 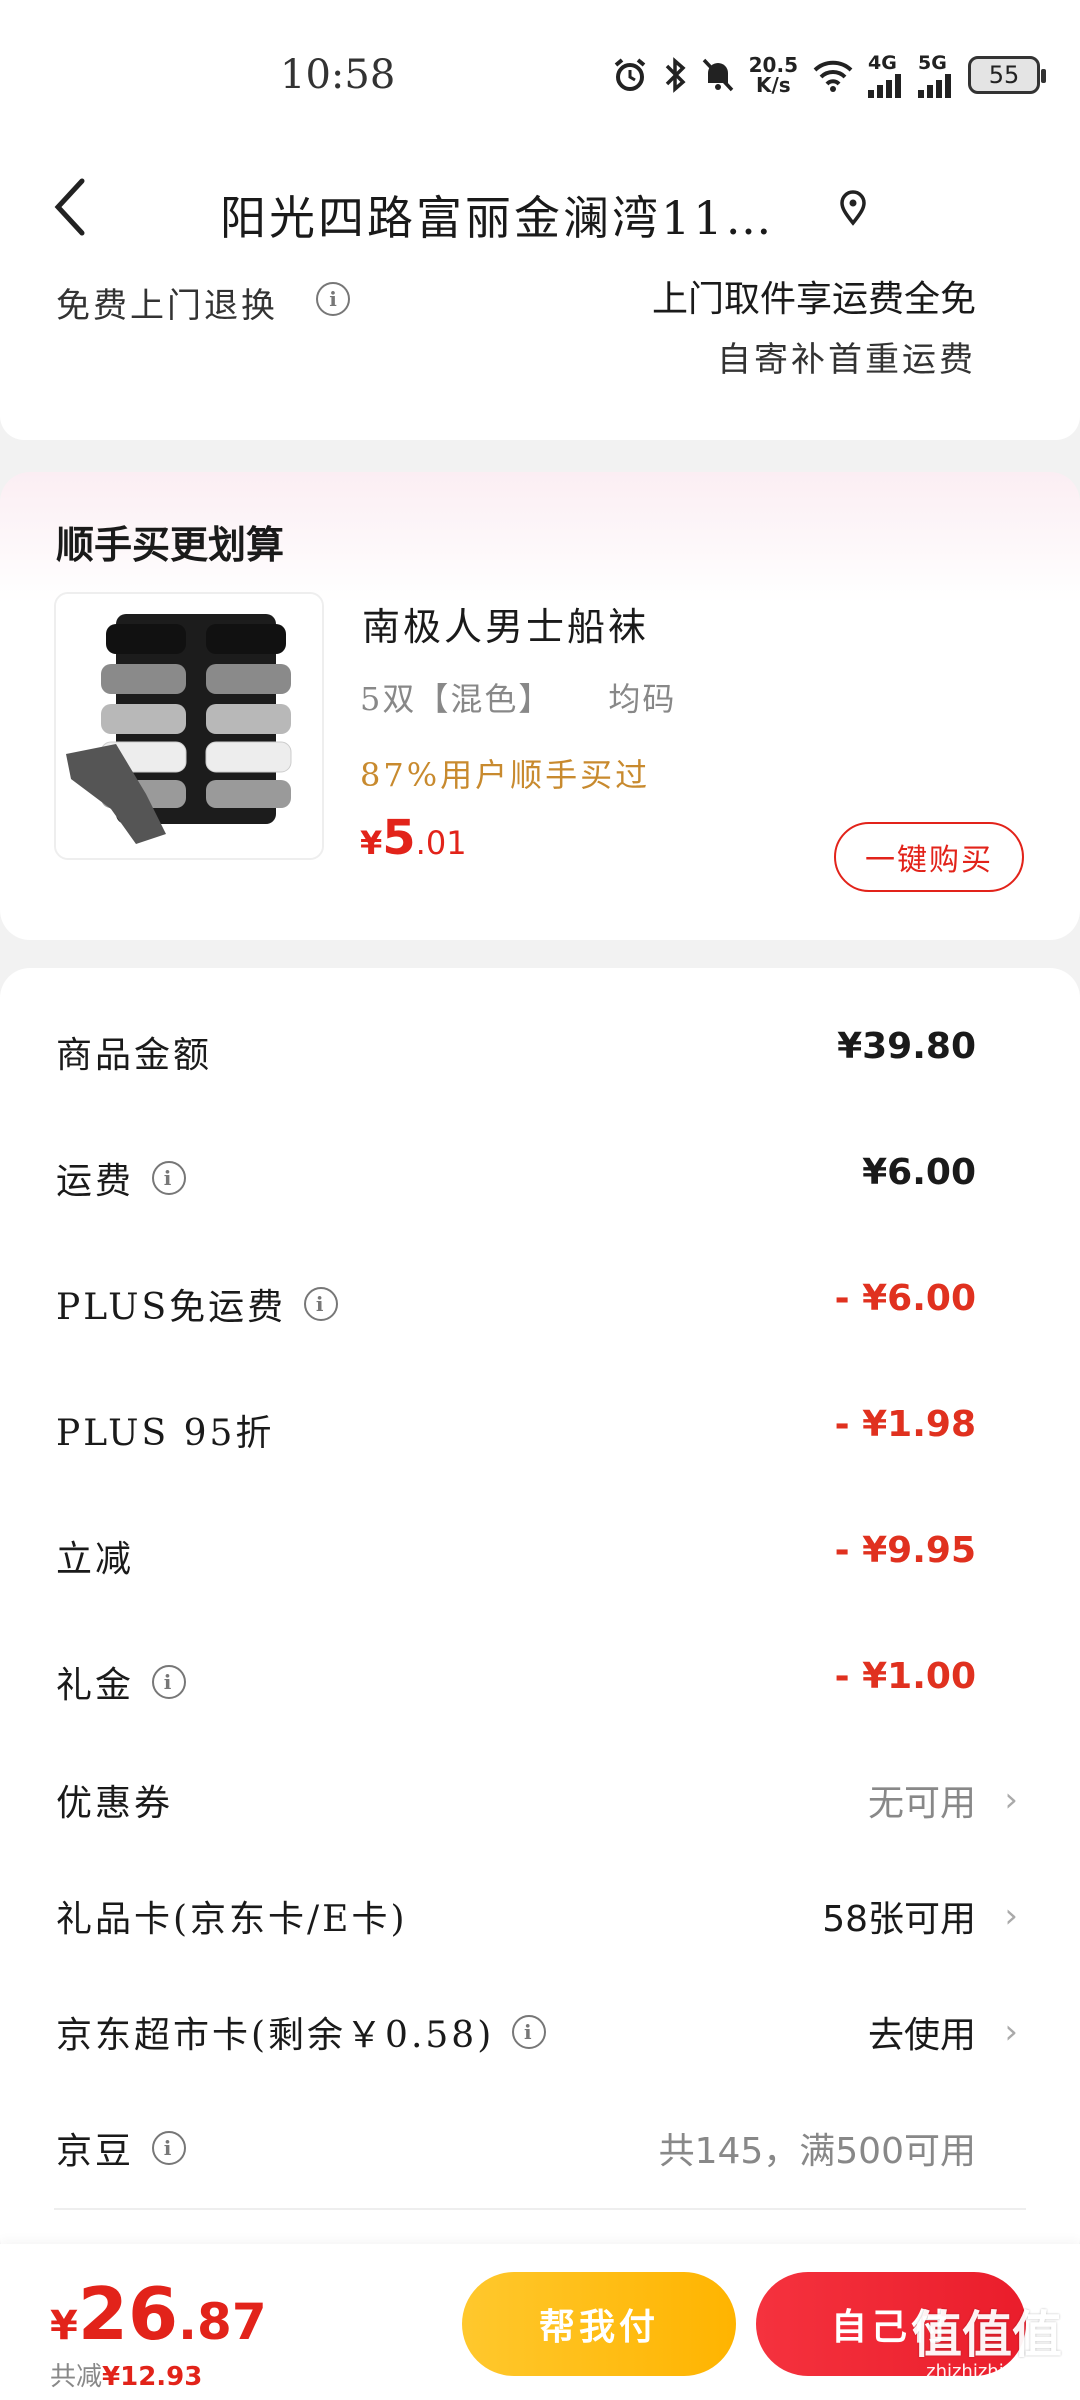 I want to click on status-time: 10:58, so click(x=338, y=75).